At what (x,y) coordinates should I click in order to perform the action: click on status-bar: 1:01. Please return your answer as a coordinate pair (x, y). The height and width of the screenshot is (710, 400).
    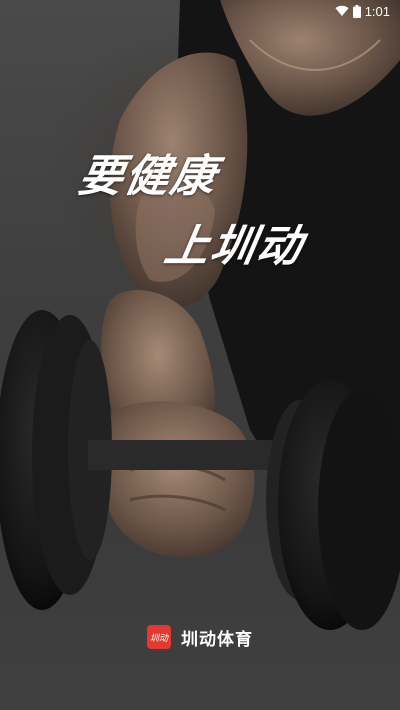
    Looking at the image, I should click on (200, 11).